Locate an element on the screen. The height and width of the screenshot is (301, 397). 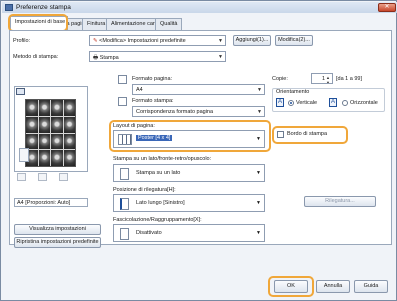
finishing-label: Fascicolazione/Raggruppamento[X]: is located at coordinates (157, 220).